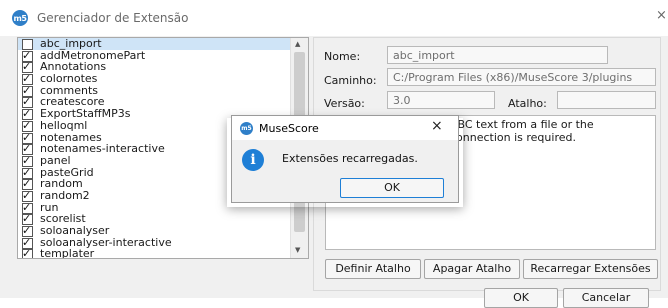 Image resolution: width=668 pixels, height=308 pixels. Describe the element at coordinates (527, 103) in the screenshot. I see `shortcut-label: Atalho:` at that location.